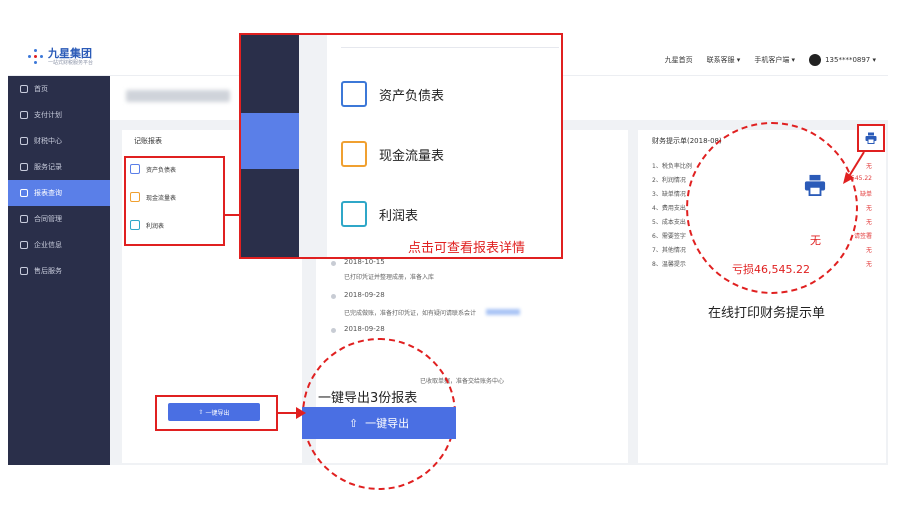  What do you see at coordinates (301, 413) in the screenshot?
I see `export-arrow-head` at bounding box center [301, 413].